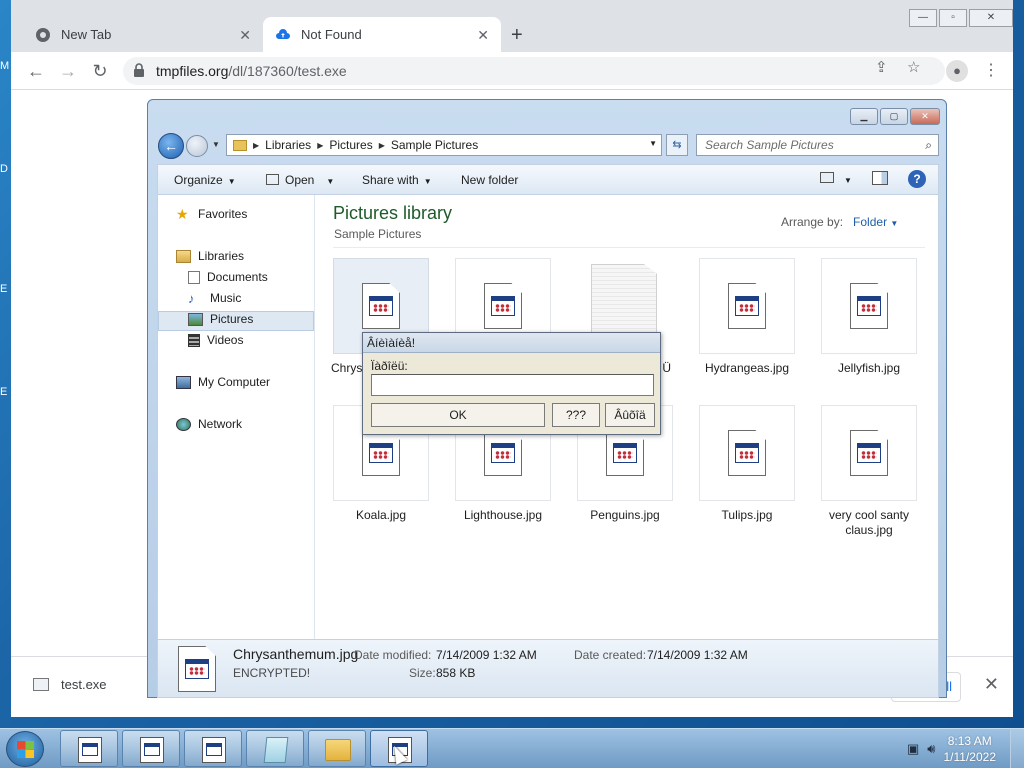 The height and width of the screenshot is (768, 1024). What do you see at coordinates (4, 392) in the screenshot?
I see `desktop-icon-label: E` at bounding box center [4, 392].